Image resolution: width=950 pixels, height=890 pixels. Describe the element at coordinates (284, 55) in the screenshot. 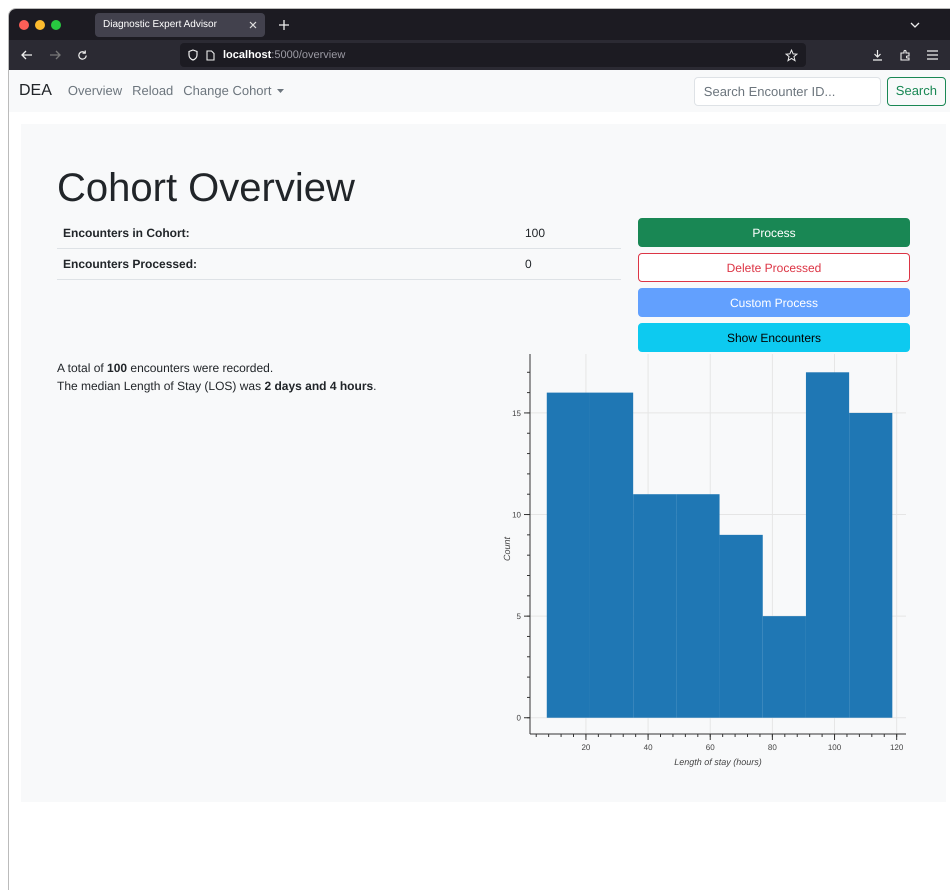

I see `url-text: localhost:5000/overview` at that location.